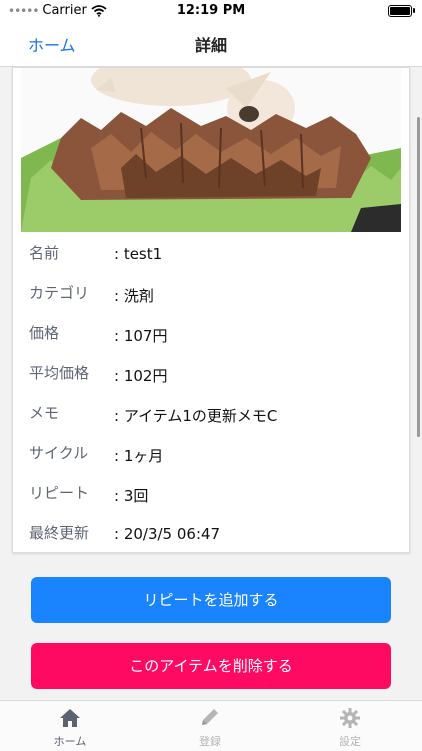  I want to click on tab-label: 設定, so click(350, 741).